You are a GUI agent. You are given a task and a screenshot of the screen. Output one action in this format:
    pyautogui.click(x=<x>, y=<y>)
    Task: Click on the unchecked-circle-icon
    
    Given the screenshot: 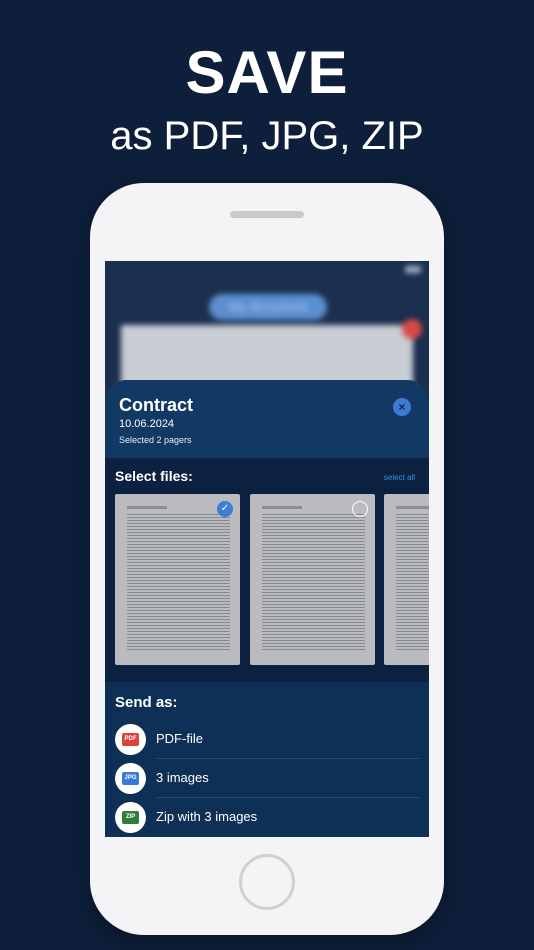 What is the action you would take?
    pyautogui.click(x=360, y=509)
    